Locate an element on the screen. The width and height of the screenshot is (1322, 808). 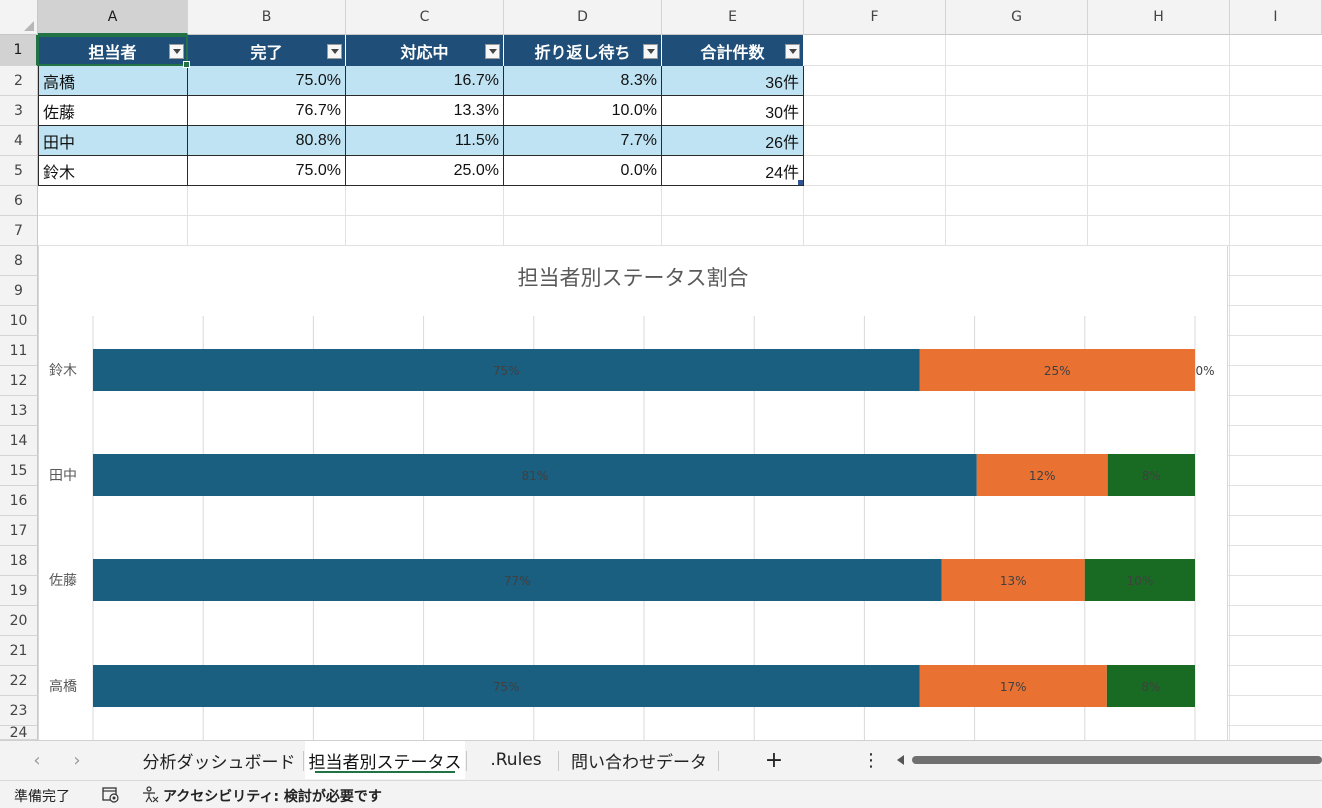
more-options-icon: ⋮ is located at coordinates (871, 760).